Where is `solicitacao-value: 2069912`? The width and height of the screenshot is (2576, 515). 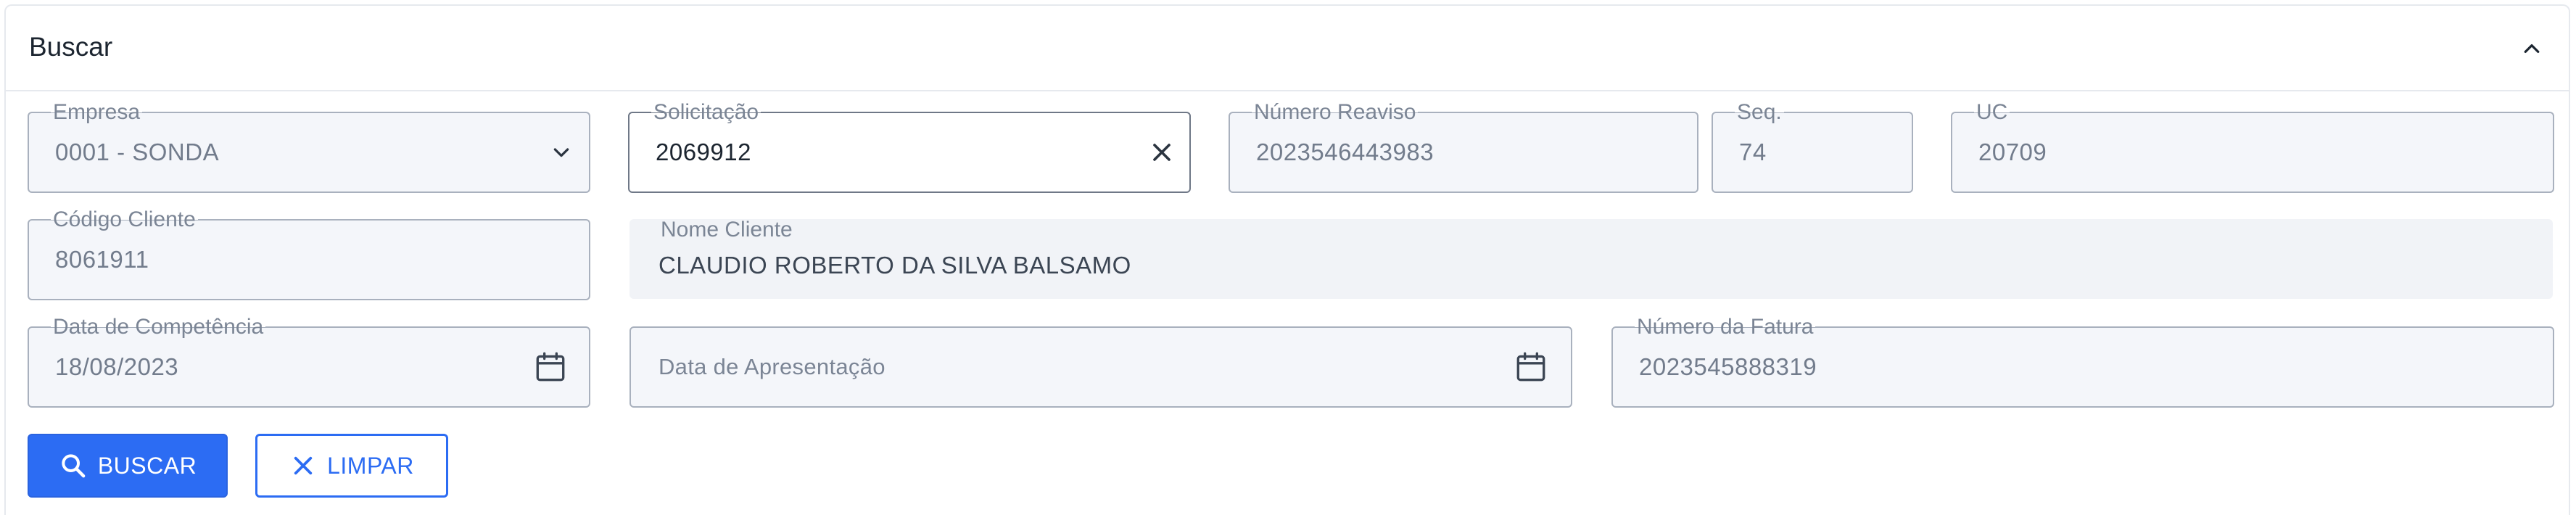
solicitacao-value: 2069912 is located at coordinates (703, 152).